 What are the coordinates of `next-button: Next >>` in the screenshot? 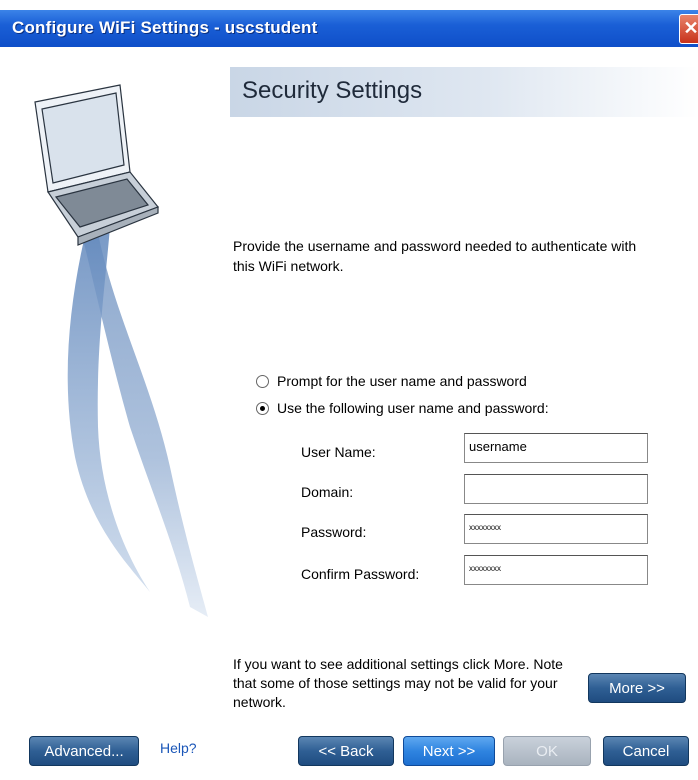 It's located at (449, 751).